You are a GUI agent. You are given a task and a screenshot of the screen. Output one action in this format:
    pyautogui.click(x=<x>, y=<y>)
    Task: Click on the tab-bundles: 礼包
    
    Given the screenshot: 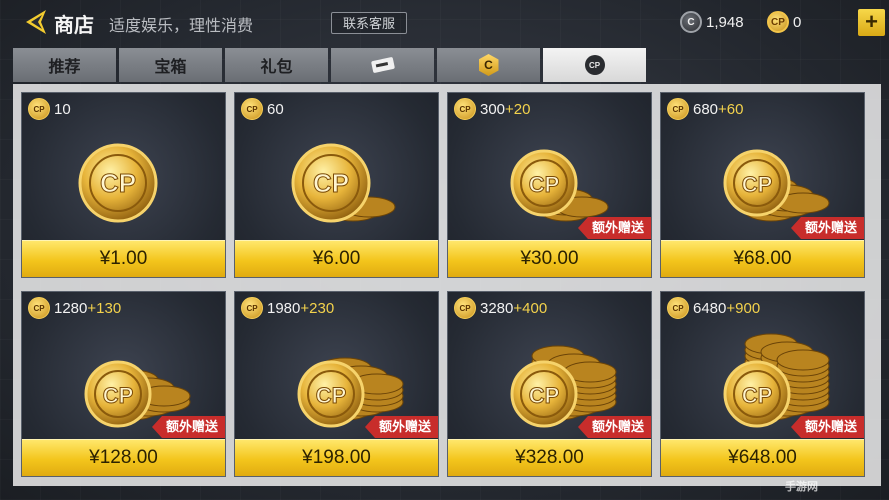 What is the action you would take?
    pyautogui.click(x=276, y=65)
    